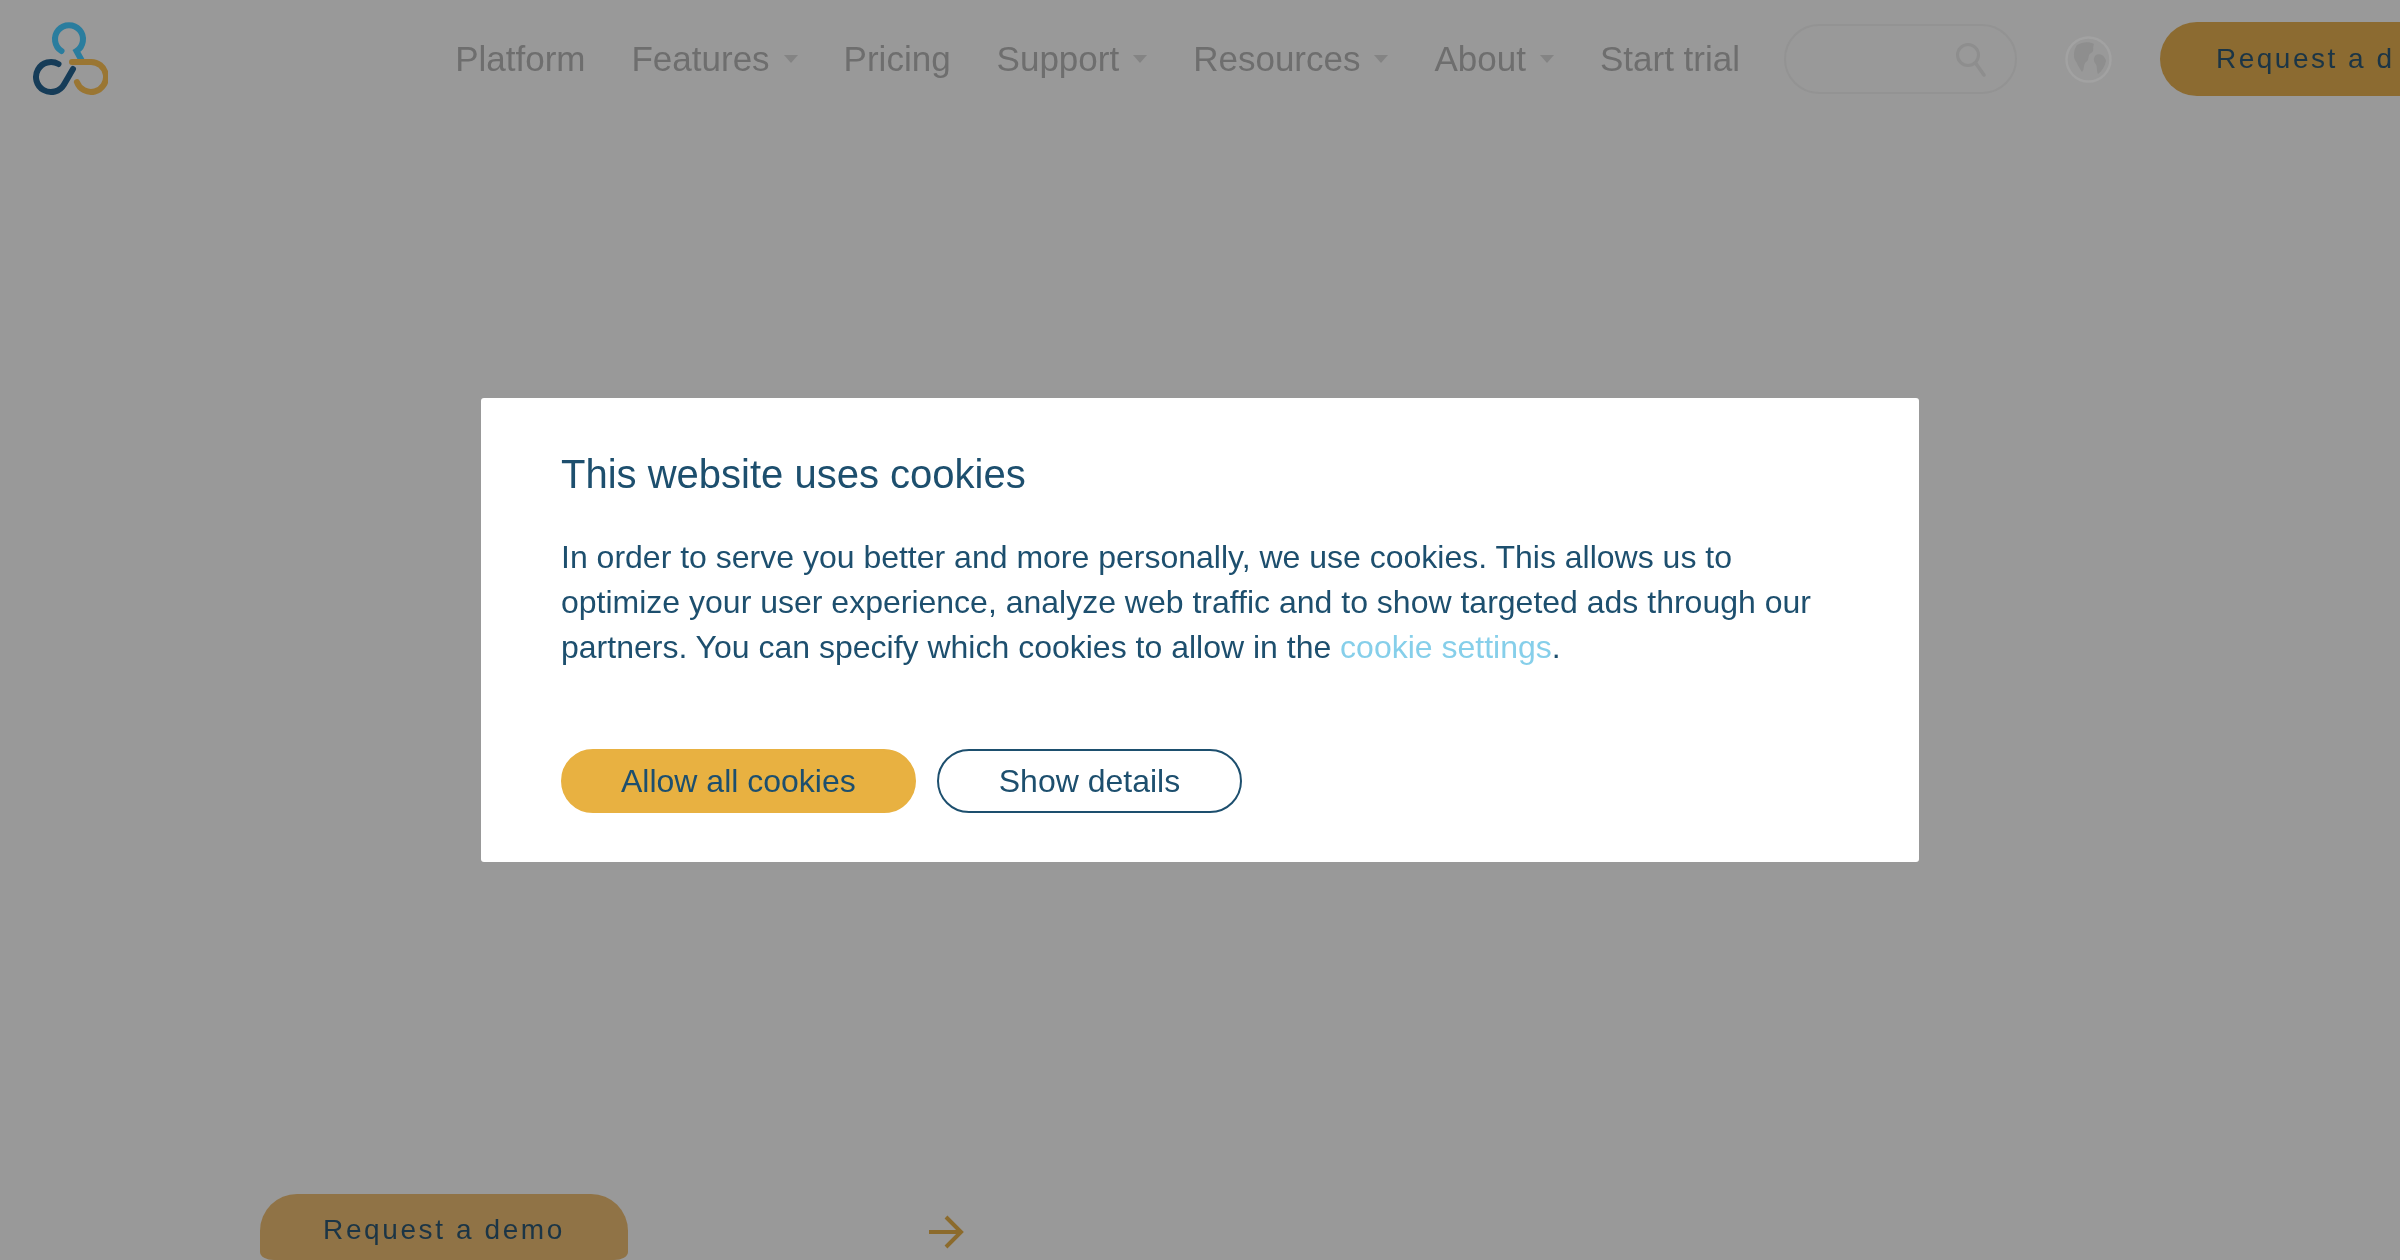  What do you see at coordinates (2280, 59) in the screenshot?
I see `request-demo-button: Request a d` at bounding box center [2280, 59].